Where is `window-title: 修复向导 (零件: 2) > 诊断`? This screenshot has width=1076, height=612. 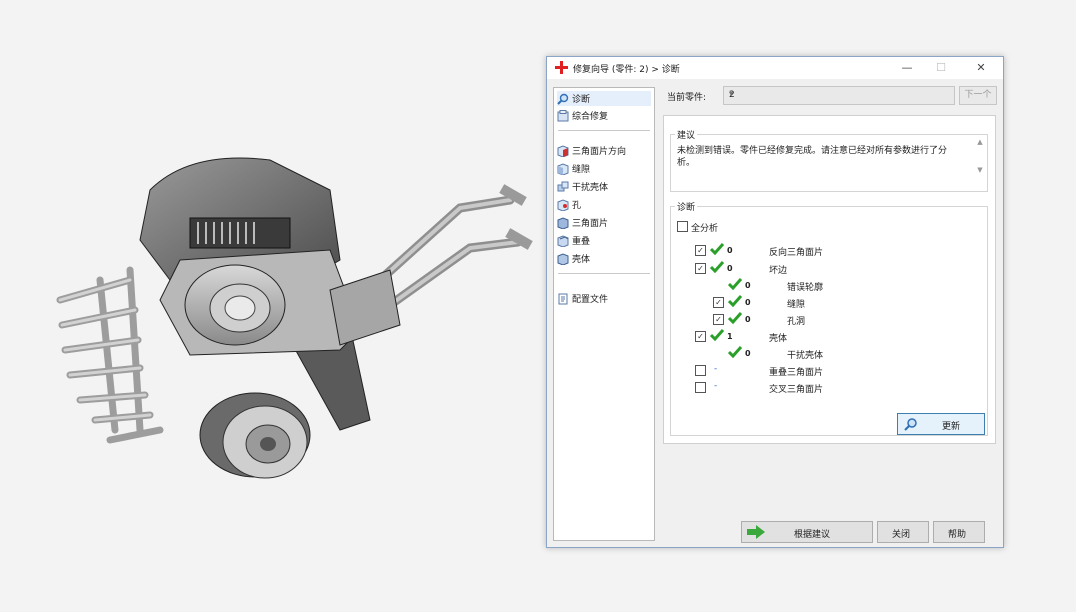
window-title: 修复向导 (零件: 2) > 诊断 is located at coordinates (626, 70).